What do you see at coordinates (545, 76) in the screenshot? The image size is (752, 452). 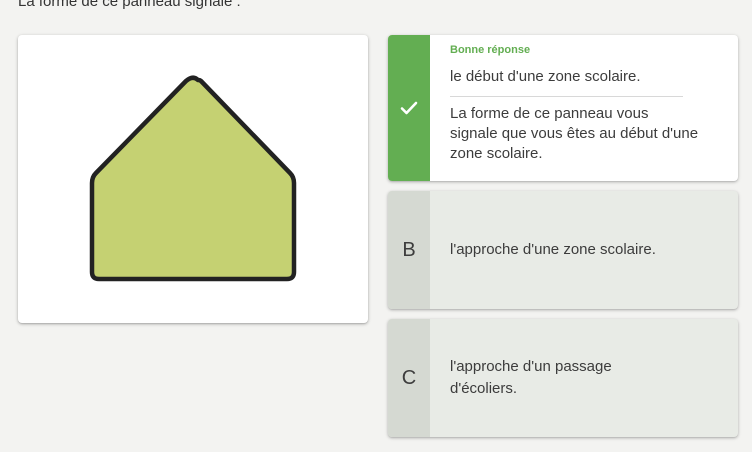 I see `answer-a-text: le début d'une zone scolaire.` at bounding box center [545, 76].